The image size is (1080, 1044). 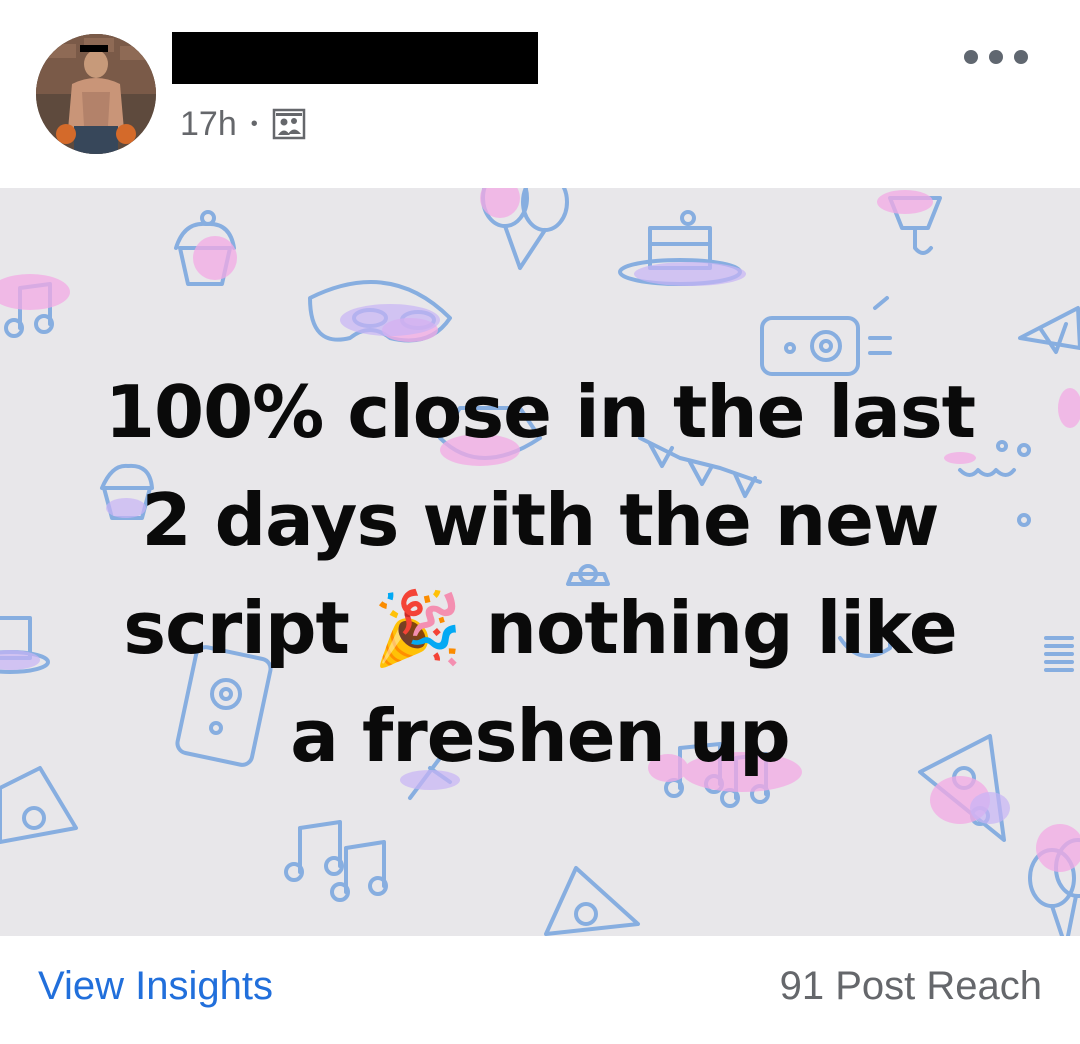 What do you see at coordinates (540, 736) in the screenshot?
I see `image-text-line: a freshen up` at bounding box center [540, 736].